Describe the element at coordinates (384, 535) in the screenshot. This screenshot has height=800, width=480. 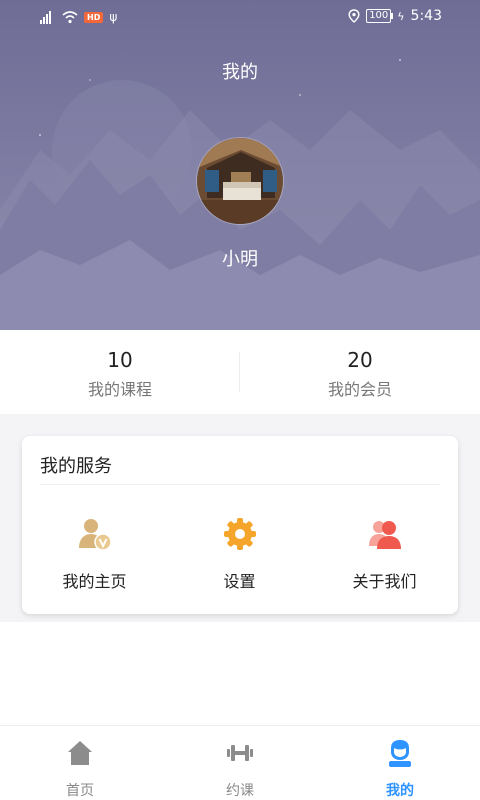
I see `users-icon` at that location.